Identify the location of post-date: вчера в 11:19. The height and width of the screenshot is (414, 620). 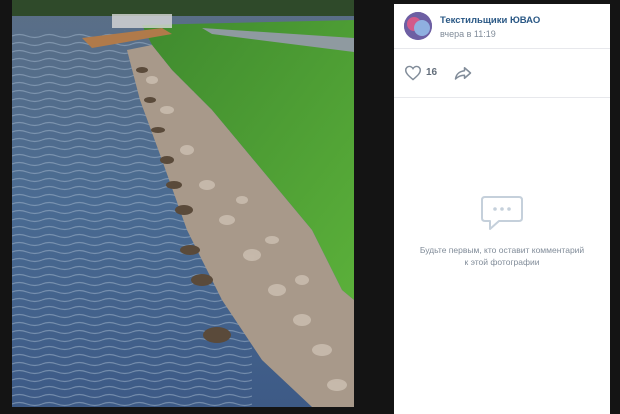
(468, 34).